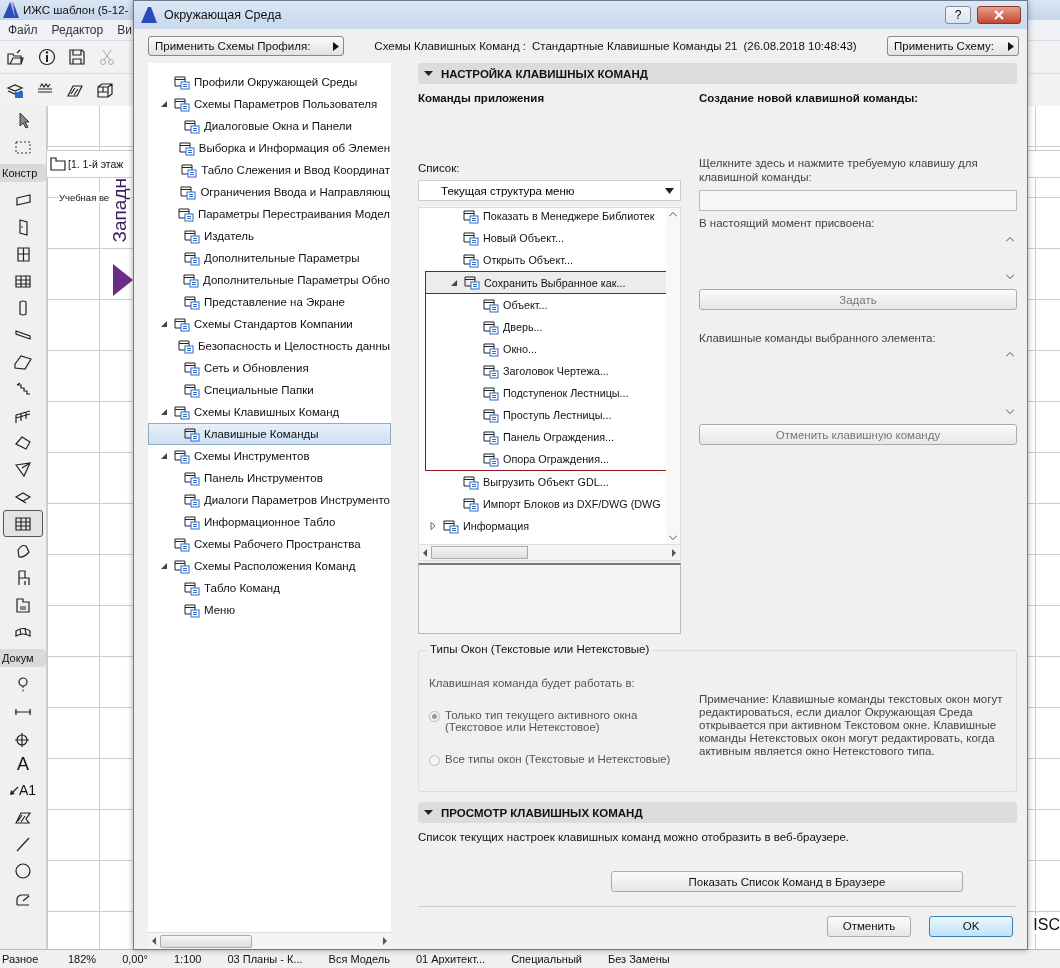  Describe the element at coordinates (269, 192) in the screenshot. I see `tree-item: Ограничения Ввода и Направляющ` at that location.